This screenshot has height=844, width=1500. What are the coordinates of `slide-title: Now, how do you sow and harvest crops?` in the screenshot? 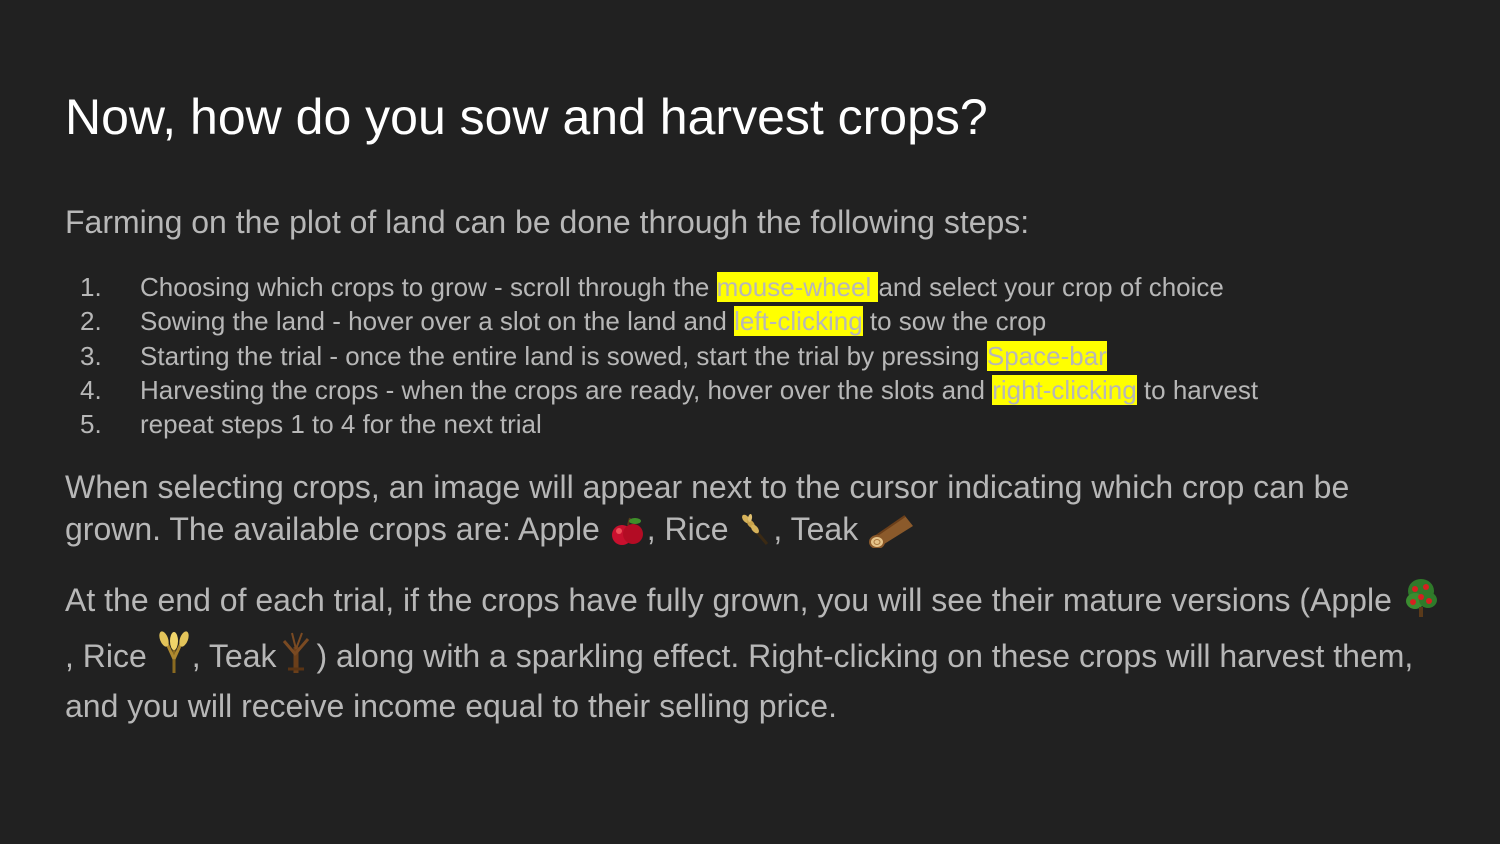 It's located at (526, 117).